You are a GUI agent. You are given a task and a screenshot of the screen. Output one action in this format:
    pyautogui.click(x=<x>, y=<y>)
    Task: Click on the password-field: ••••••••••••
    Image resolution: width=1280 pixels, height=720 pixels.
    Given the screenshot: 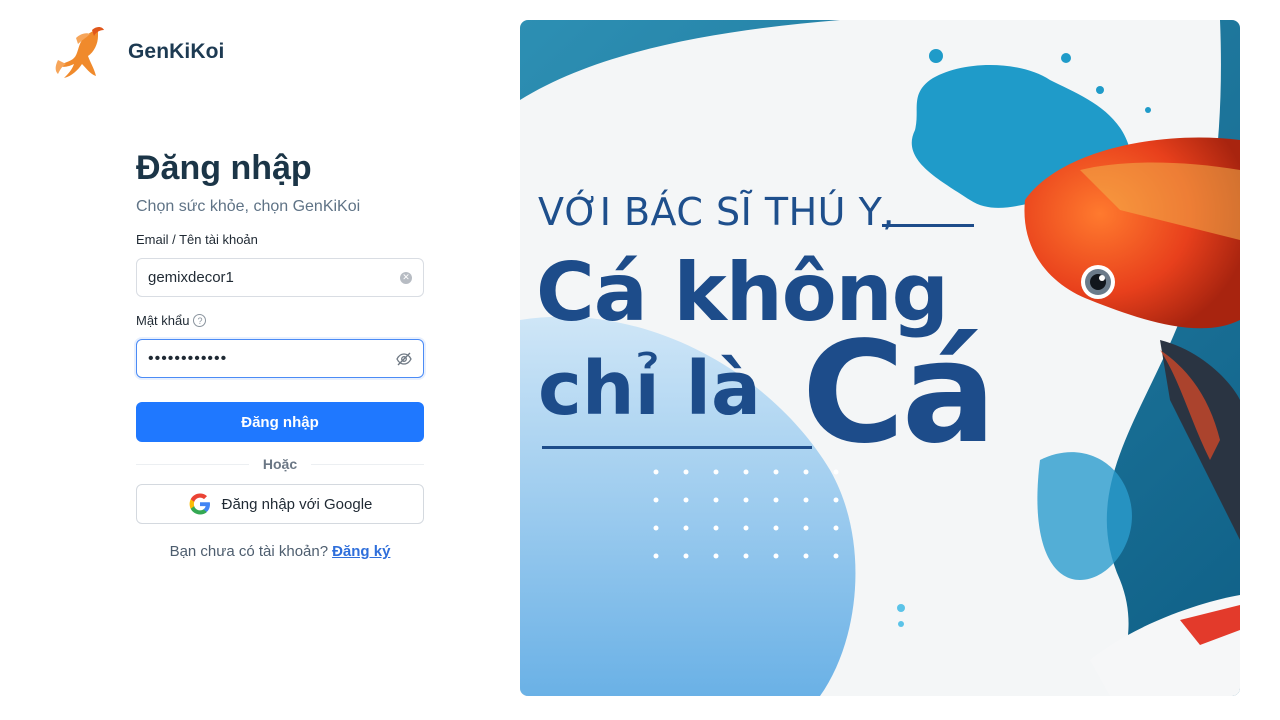 What is the action you would take?
    pyautogui.click(x=280, y=358)
    